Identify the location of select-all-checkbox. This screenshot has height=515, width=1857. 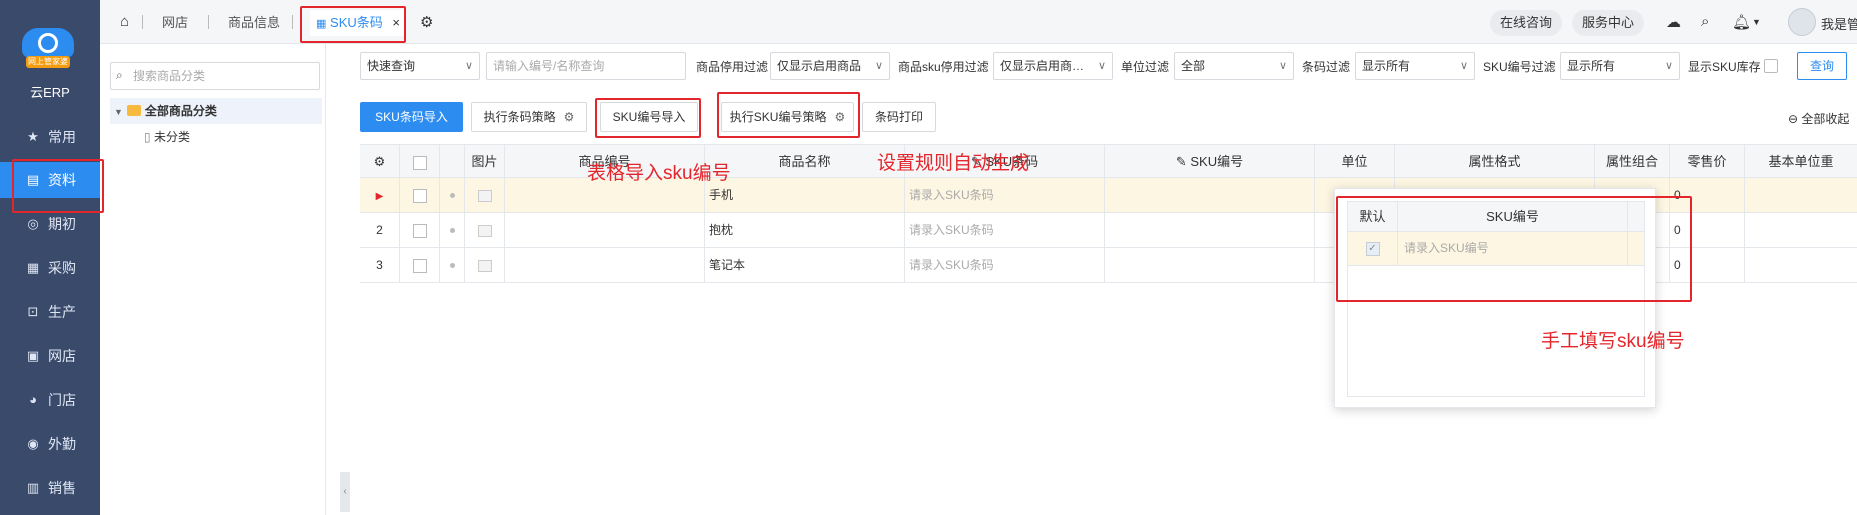
(419, 162).